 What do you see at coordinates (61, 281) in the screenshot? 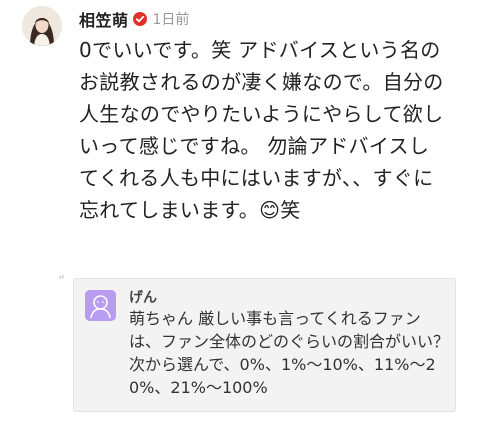
I see `quote-mark-icon: “` at bounding box center [61, 281].